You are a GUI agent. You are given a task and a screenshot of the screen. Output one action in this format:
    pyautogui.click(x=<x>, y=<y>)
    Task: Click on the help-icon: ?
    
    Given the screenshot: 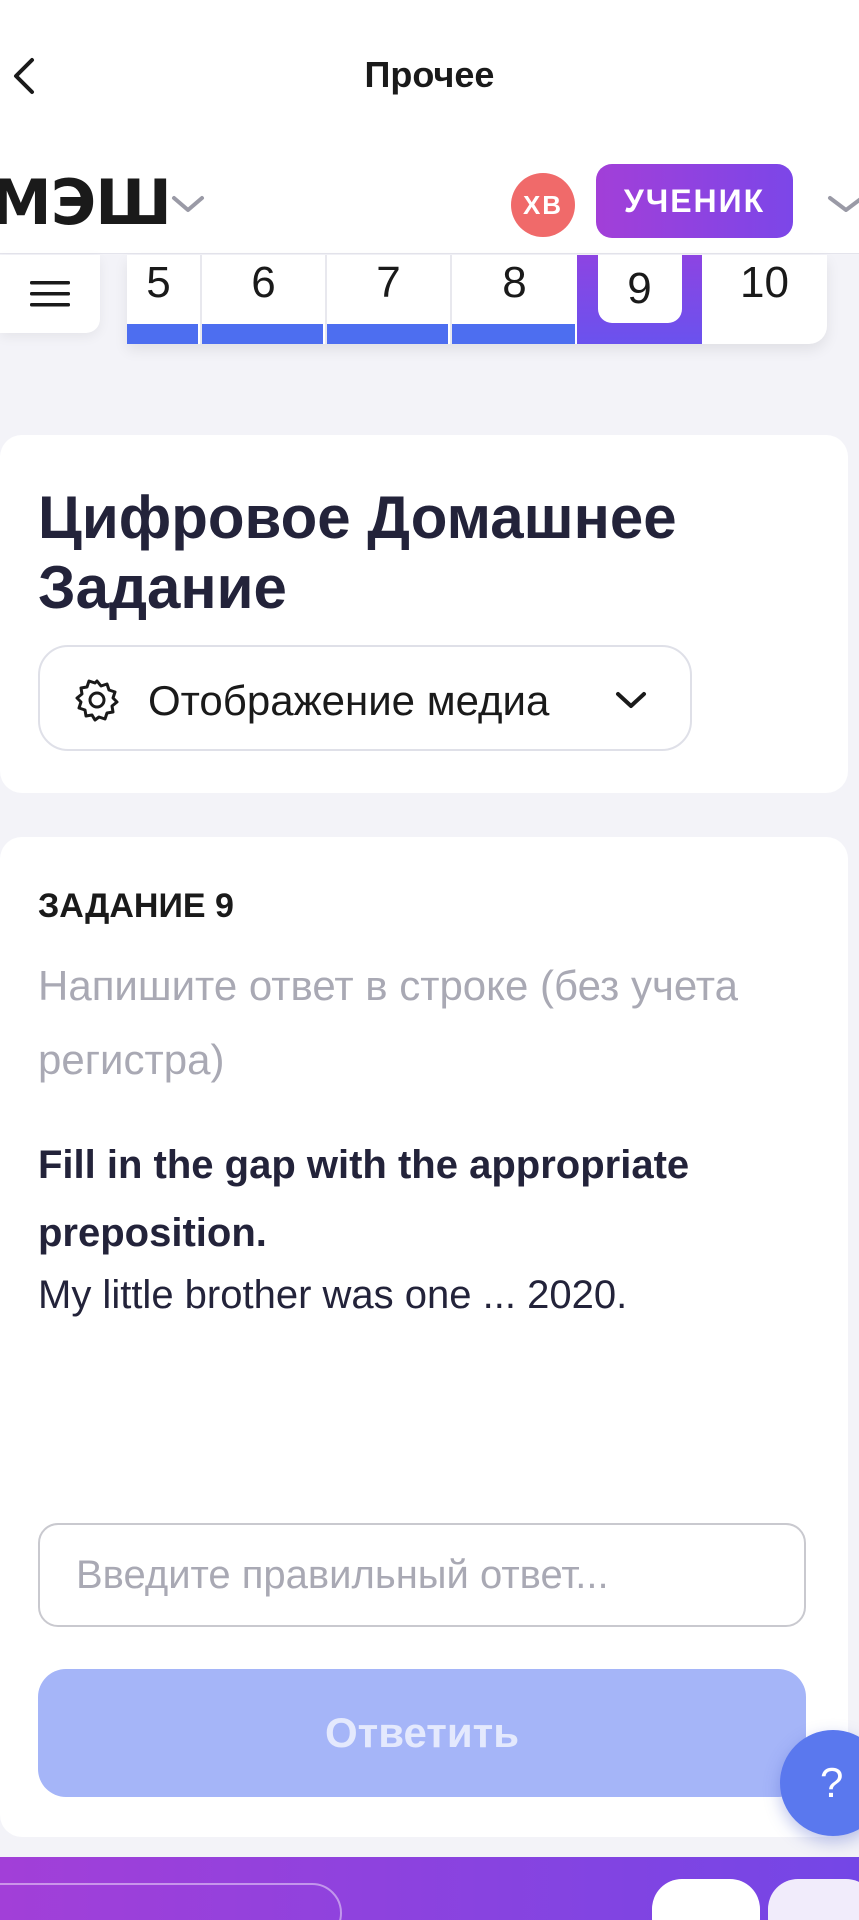 What is the action you would take?
    pyautogui.click(x=832, y=1782)
    